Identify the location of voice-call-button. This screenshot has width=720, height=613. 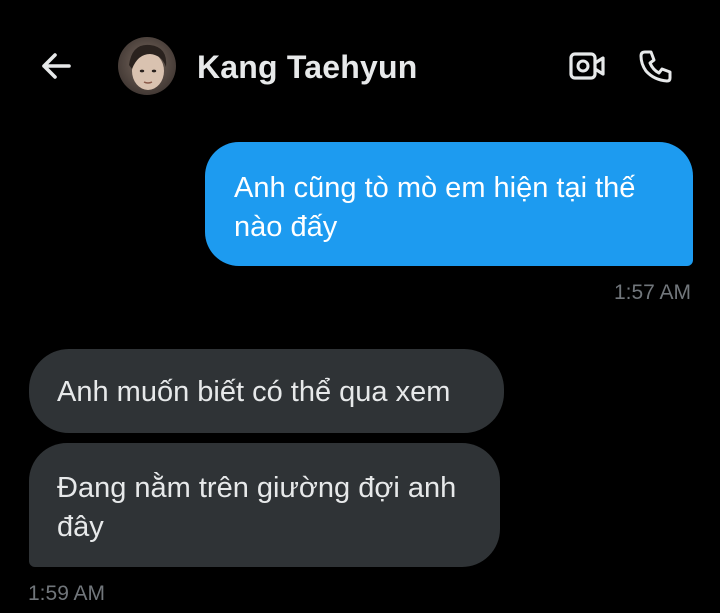
(656, 66).